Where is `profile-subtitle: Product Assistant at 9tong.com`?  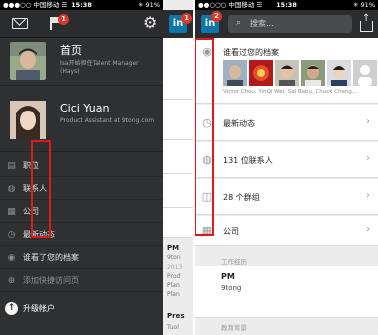 profile-subtitle: Product Assistant at 9tong.com is located at coordinates (107, 120).